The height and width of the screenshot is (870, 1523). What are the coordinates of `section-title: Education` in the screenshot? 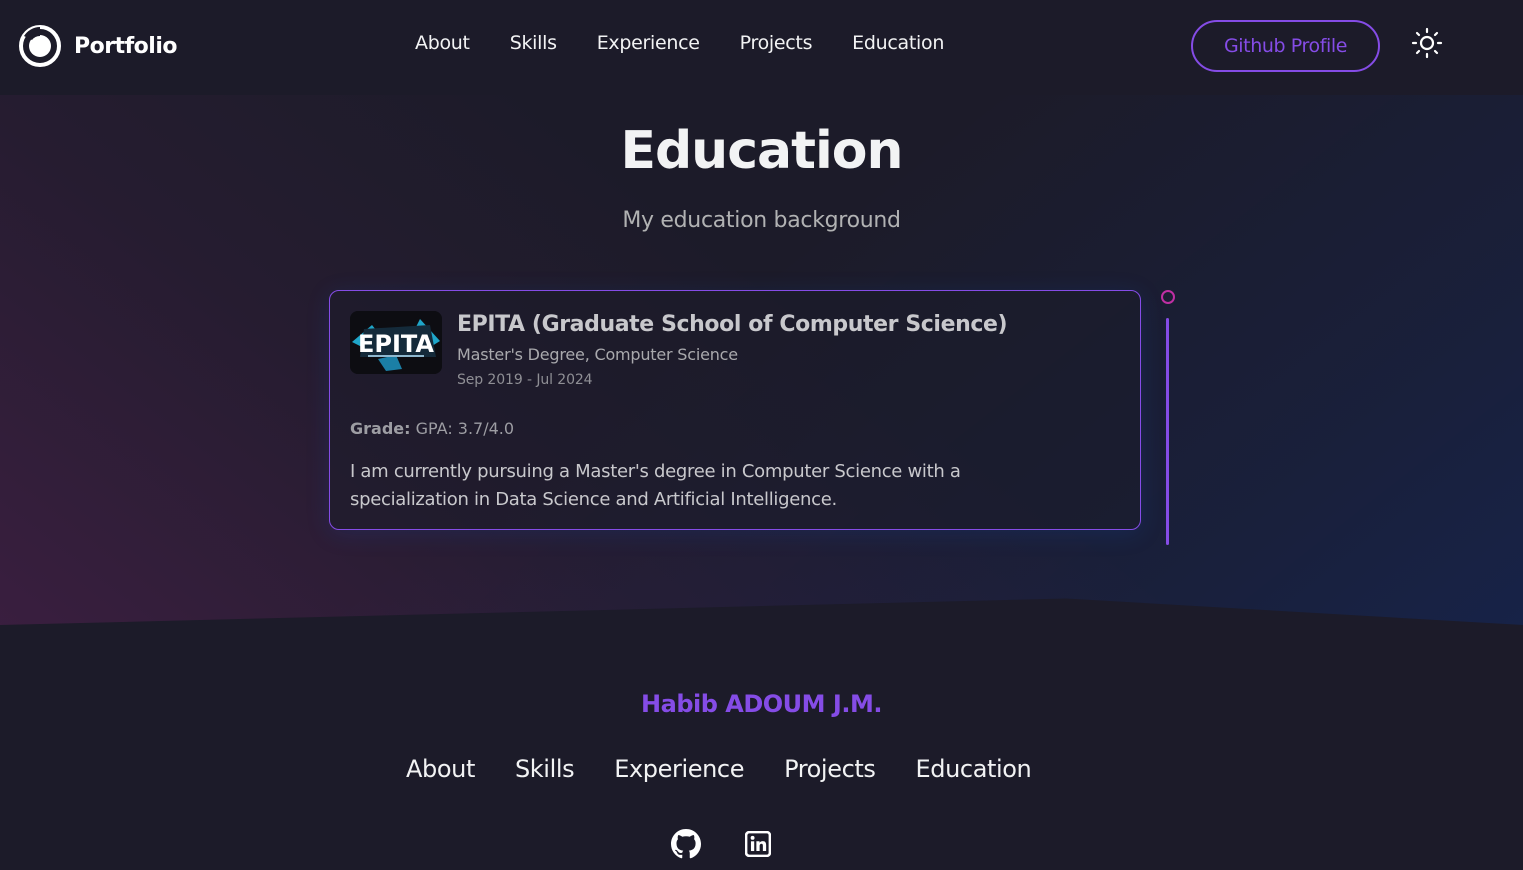 It's located at (761, 151).